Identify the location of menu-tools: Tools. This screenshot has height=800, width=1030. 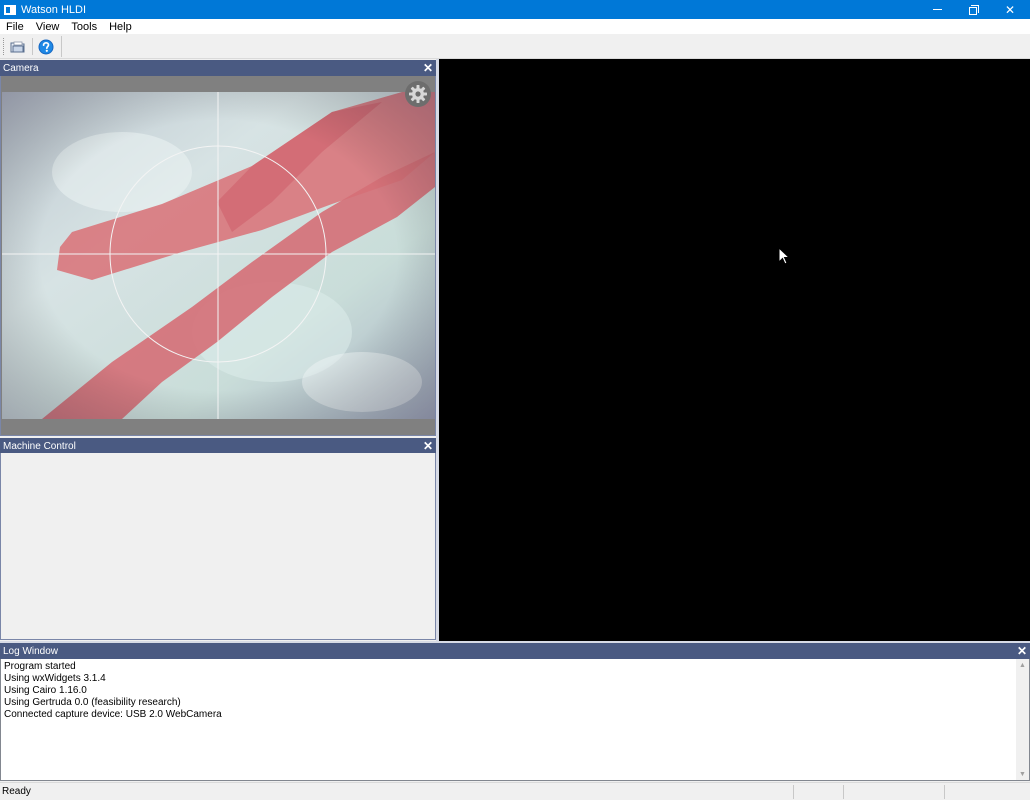
(84, 27).